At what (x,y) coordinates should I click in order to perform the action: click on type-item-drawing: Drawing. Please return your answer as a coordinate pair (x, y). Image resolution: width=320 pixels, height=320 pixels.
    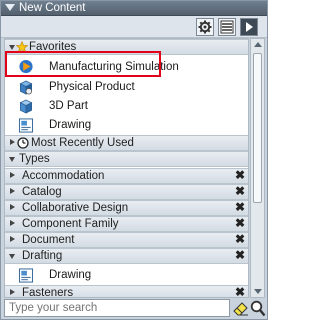
    Looking at the image, I should click on (126, 275).